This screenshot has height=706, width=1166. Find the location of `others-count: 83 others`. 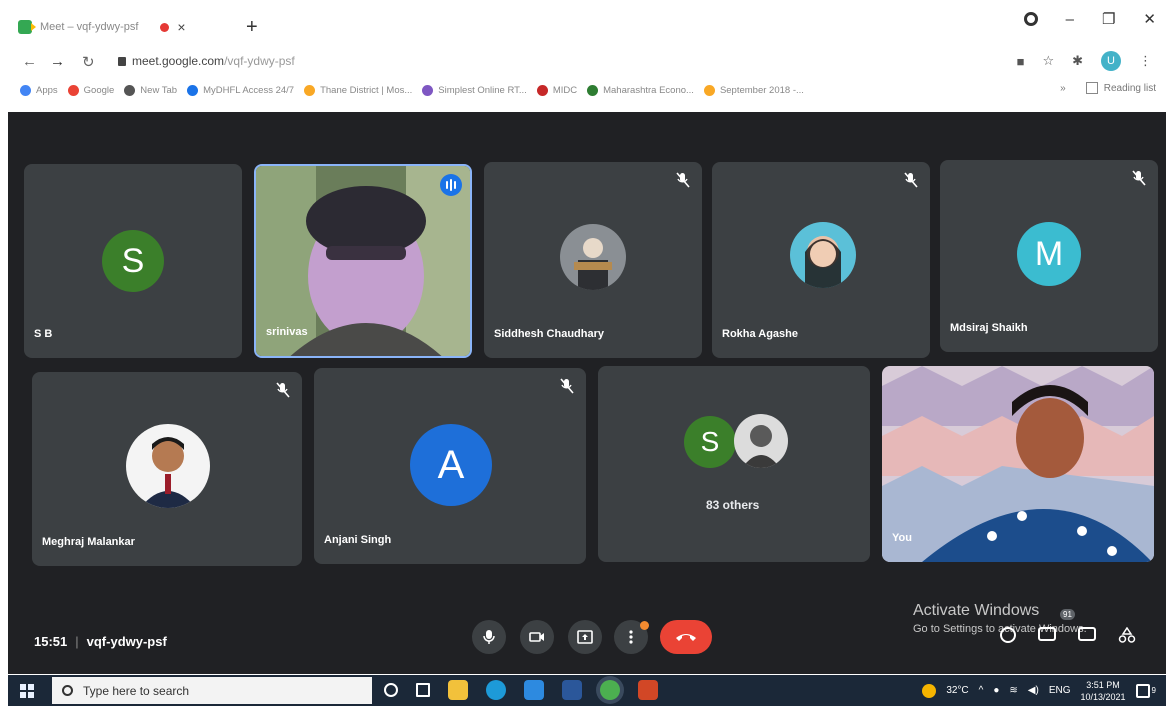

others-count: 83 others is located at coordinates (733, 505).